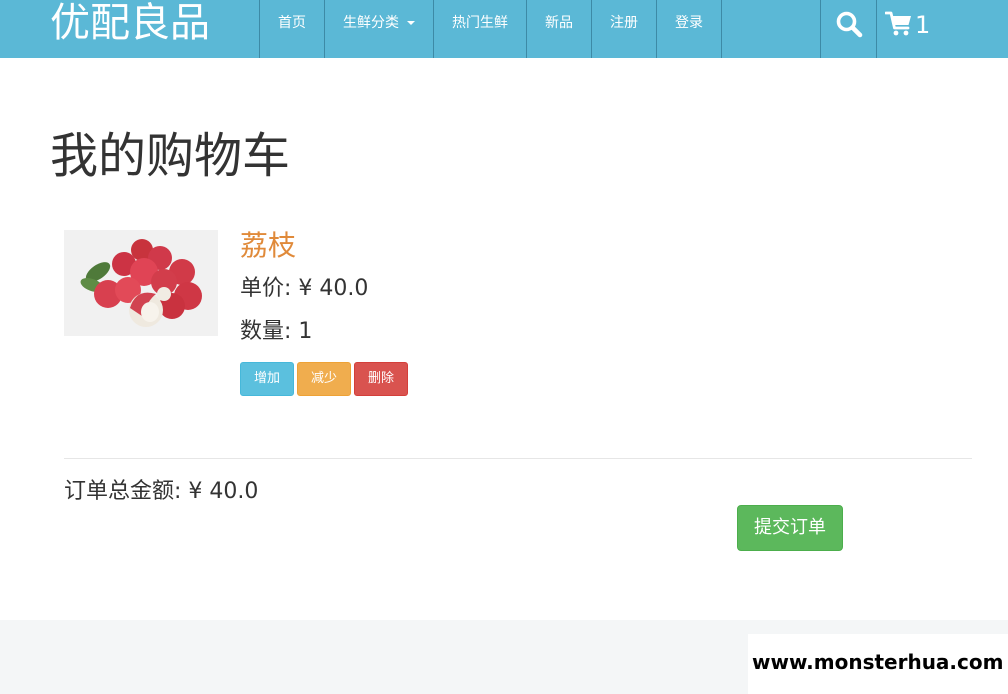 This screenshot has width=1008, height=694. I want to click on item-actions: 增加 减少 删除, so click(324, 379).